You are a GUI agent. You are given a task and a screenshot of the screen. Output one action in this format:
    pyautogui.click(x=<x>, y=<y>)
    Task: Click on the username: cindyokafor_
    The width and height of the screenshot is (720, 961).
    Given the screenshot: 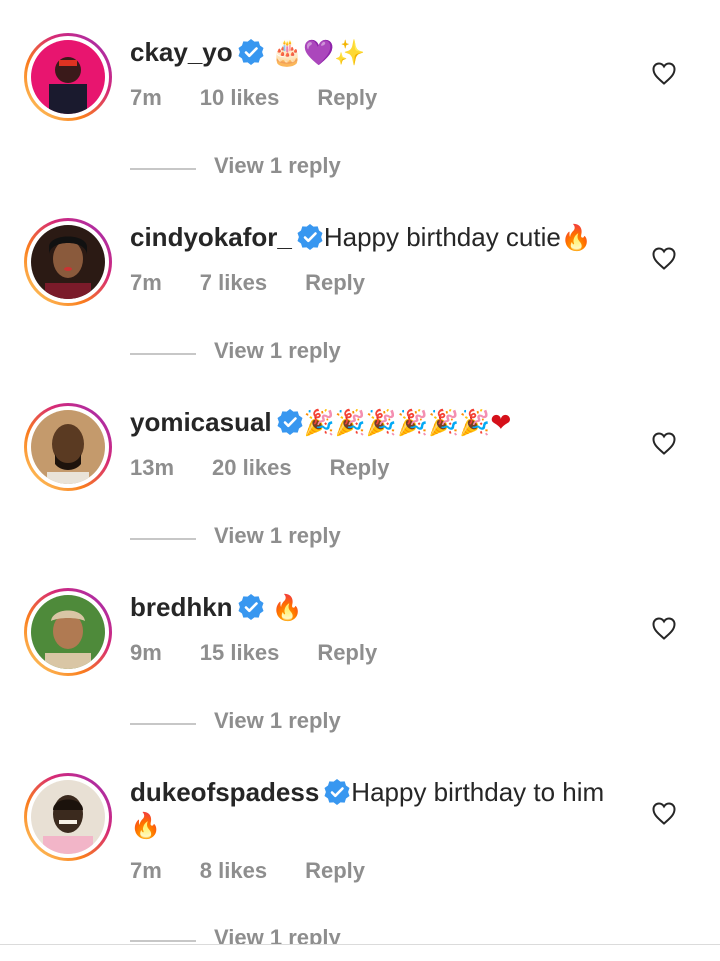 What is the action you would take?
    pyautogui.click(x=211, y=237)
    